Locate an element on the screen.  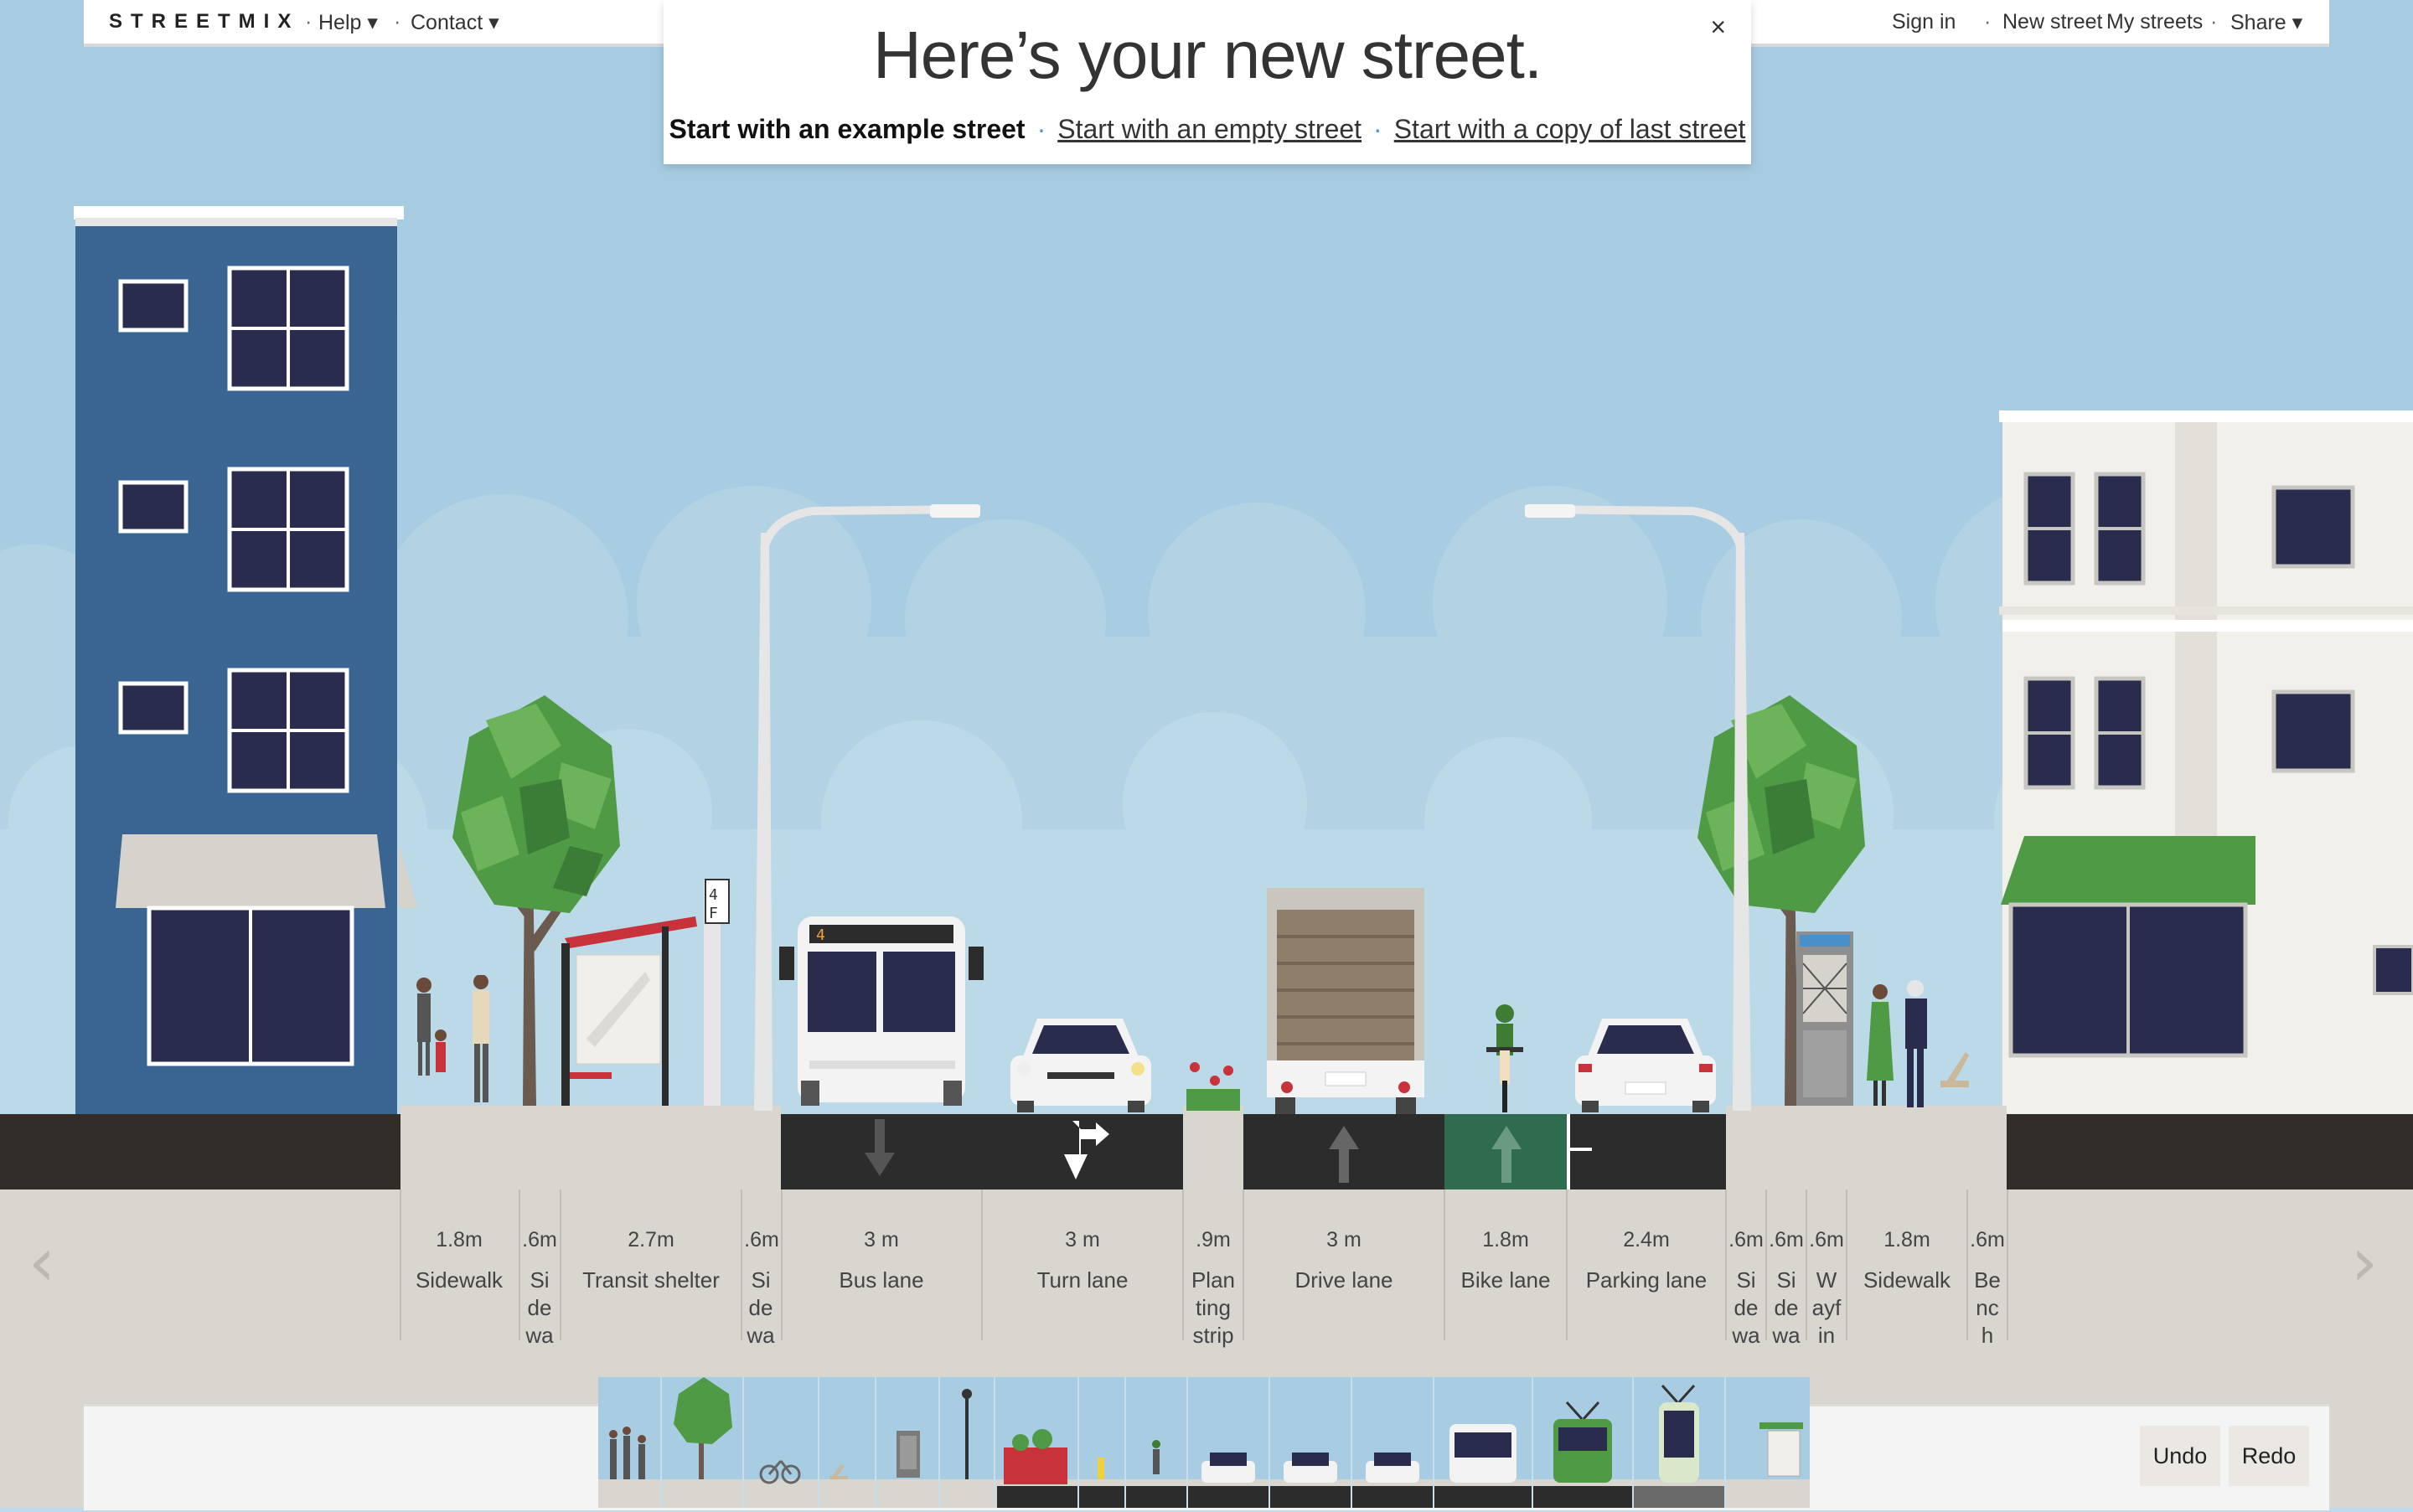
new-street-link: New street is located at coordinates (2052, 22).